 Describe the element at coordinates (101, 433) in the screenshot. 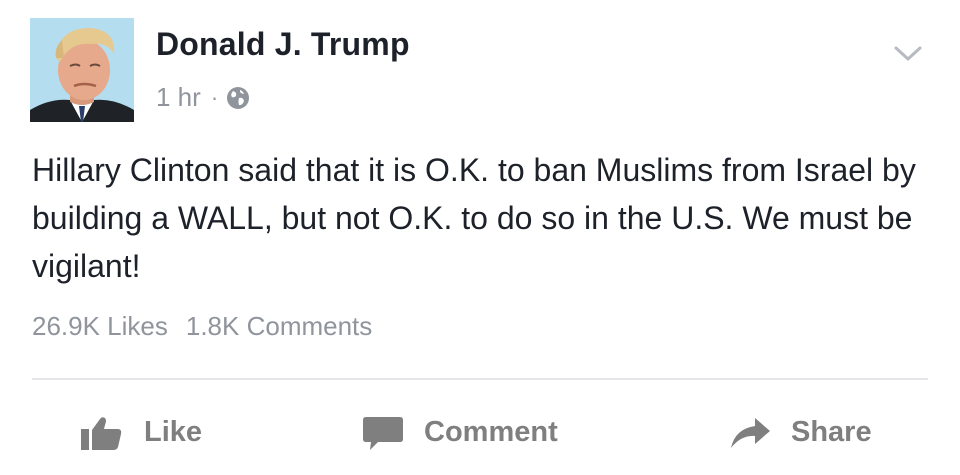

I see `thumbs-up-icon` at that location.